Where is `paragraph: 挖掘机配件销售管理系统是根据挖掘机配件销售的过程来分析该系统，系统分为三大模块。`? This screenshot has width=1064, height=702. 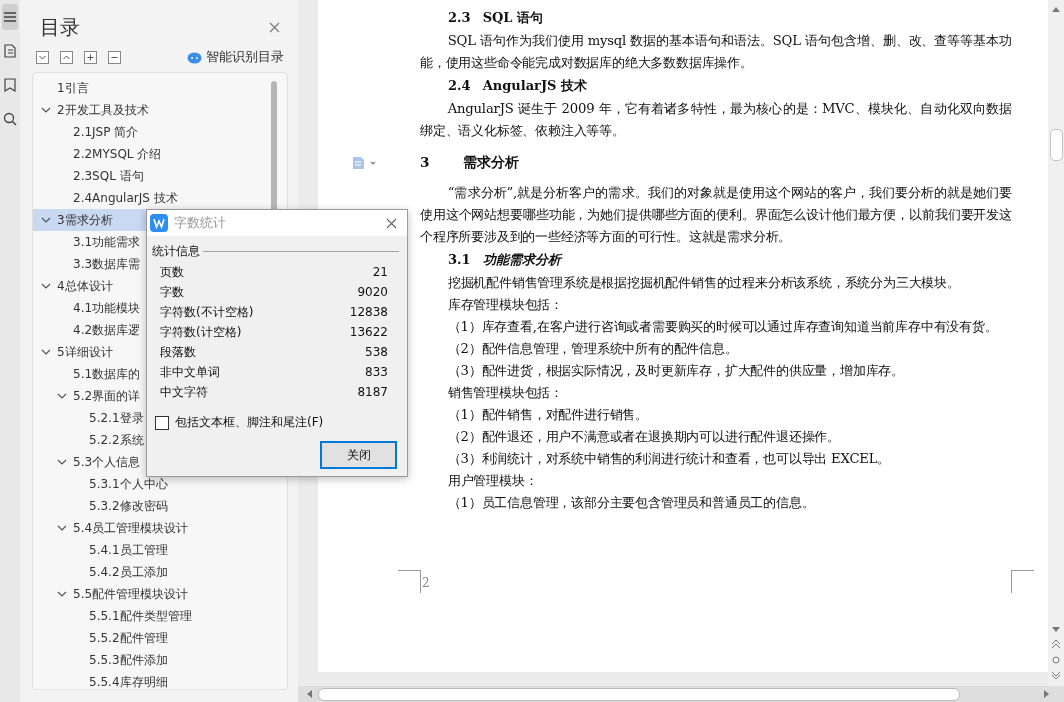
paragraph: 挖掘机配件销售管理系统是根据挖掘机配件销售的过程来分析该系统，系统分为三大模块。 is located at coordinates (703, 283).